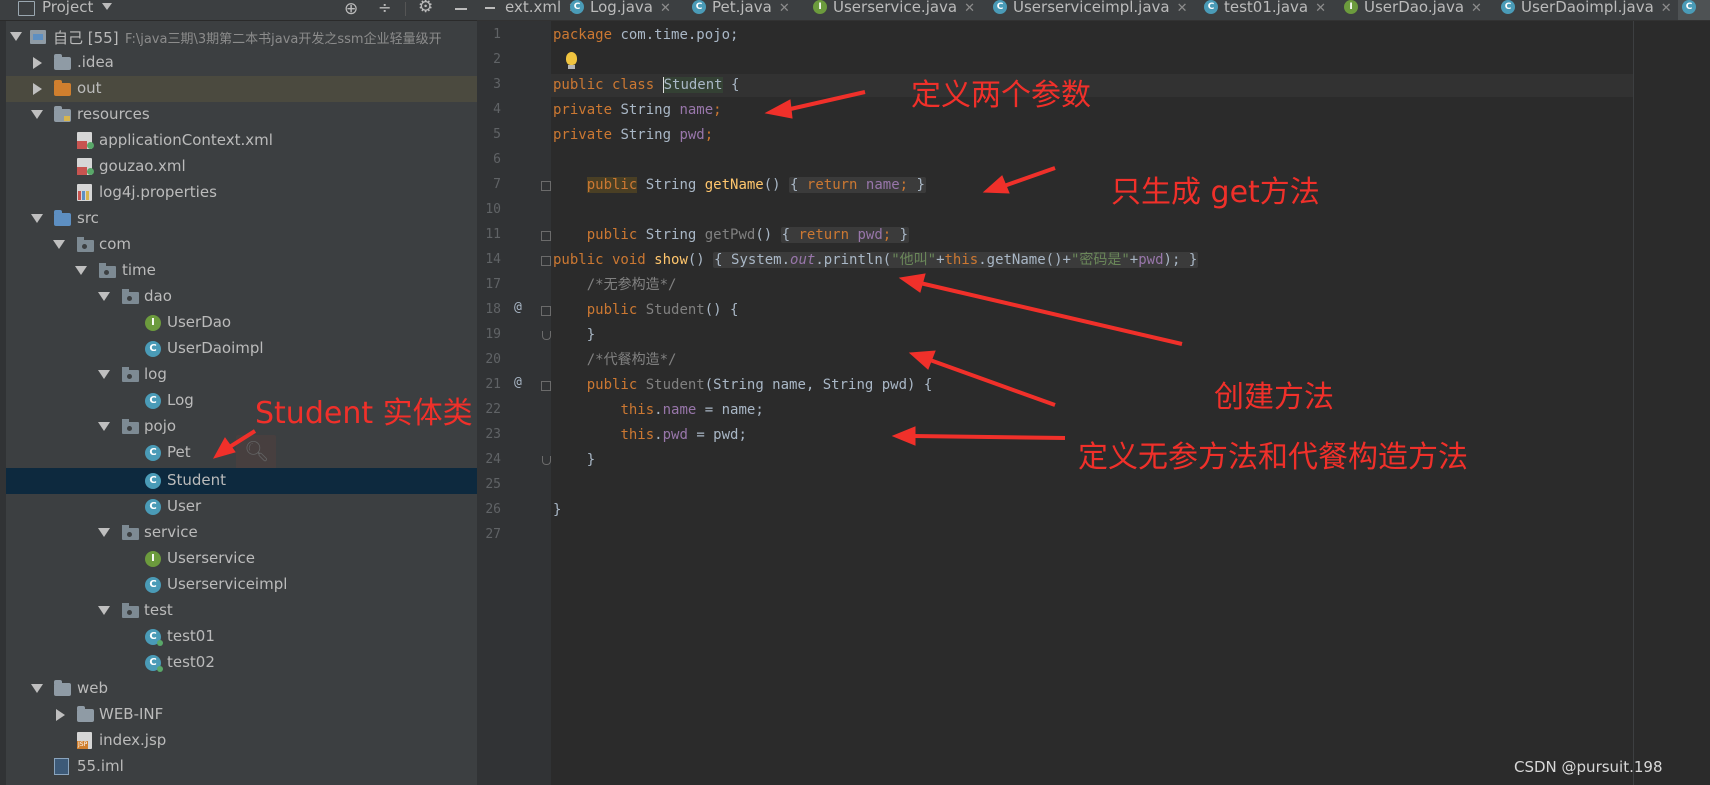 This screenshot has width=1710, height=785. Describe the element at coordinates (731, 235) in the screenshot. I see `code-line-11: public String getPwd() { return pwd; }` at that location.